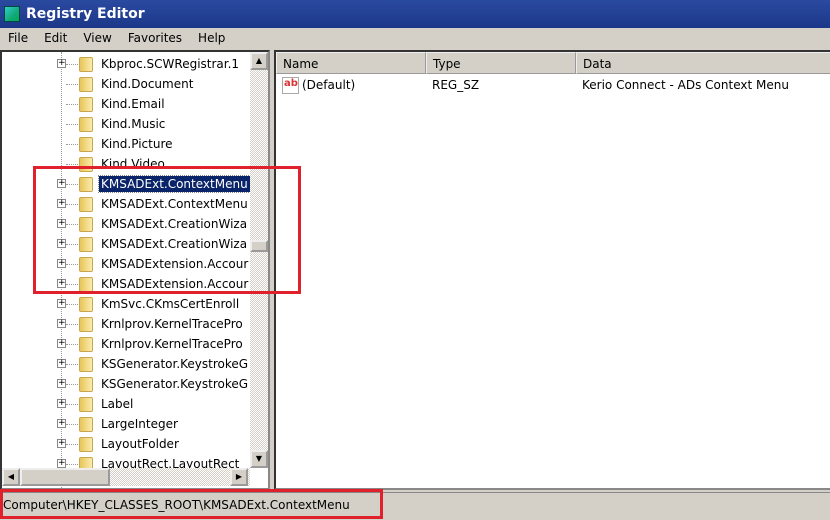  I want to click on registry-editor-icon, so click(12, 14).